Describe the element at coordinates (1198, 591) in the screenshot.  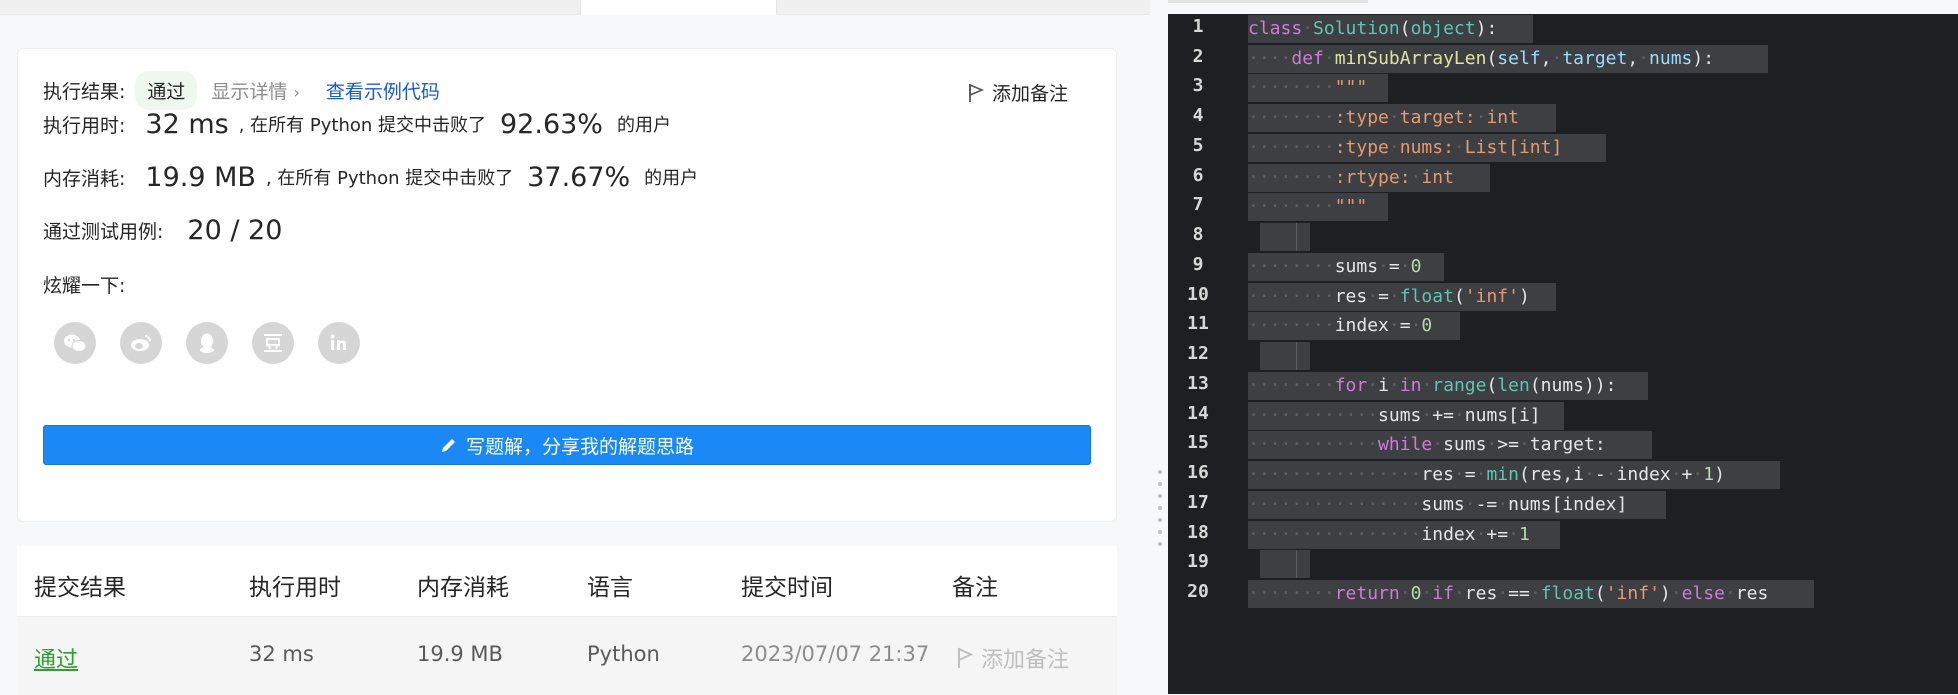
I see `line-number: 20` at that location.